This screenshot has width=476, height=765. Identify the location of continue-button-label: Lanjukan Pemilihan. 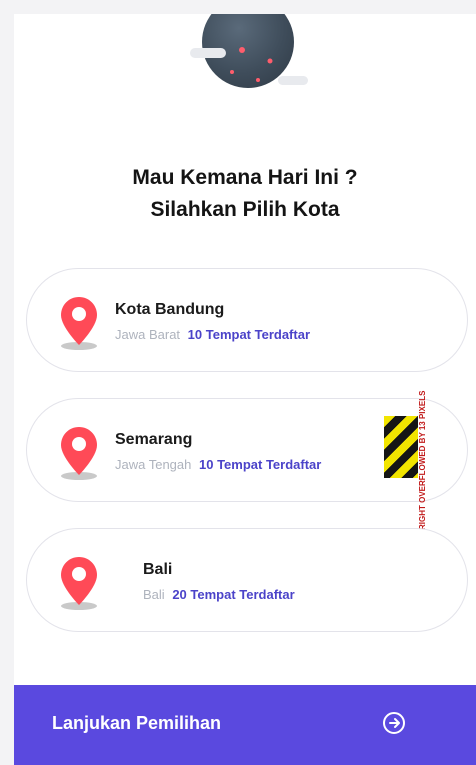
(137, 723).